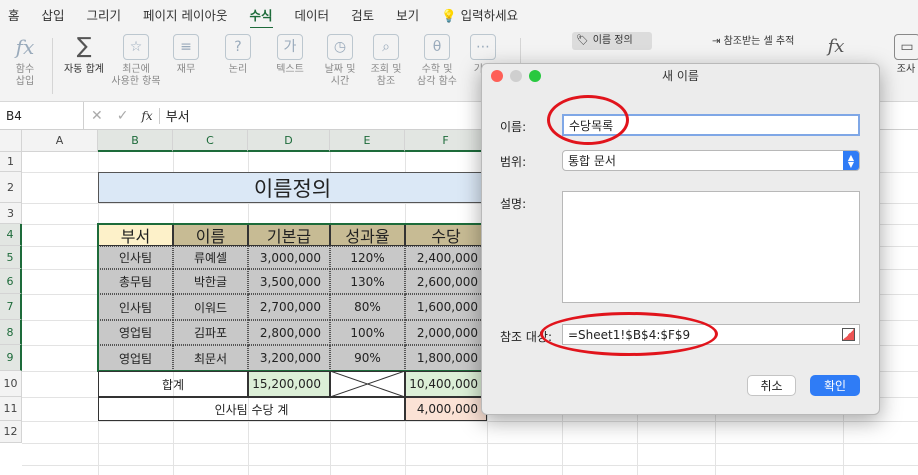 Image resolution: width=918 pixels, height=475 pixels. I want to click on row-header-2: 2, so click(11, 187).